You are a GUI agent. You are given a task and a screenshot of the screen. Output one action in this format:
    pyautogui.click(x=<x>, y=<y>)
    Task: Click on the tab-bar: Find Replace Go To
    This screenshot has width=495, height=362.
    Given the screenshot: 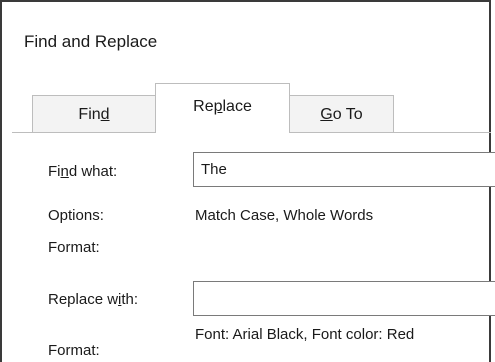 What is the action you would take?
    pyautogui.click(x=246, y=108)
    